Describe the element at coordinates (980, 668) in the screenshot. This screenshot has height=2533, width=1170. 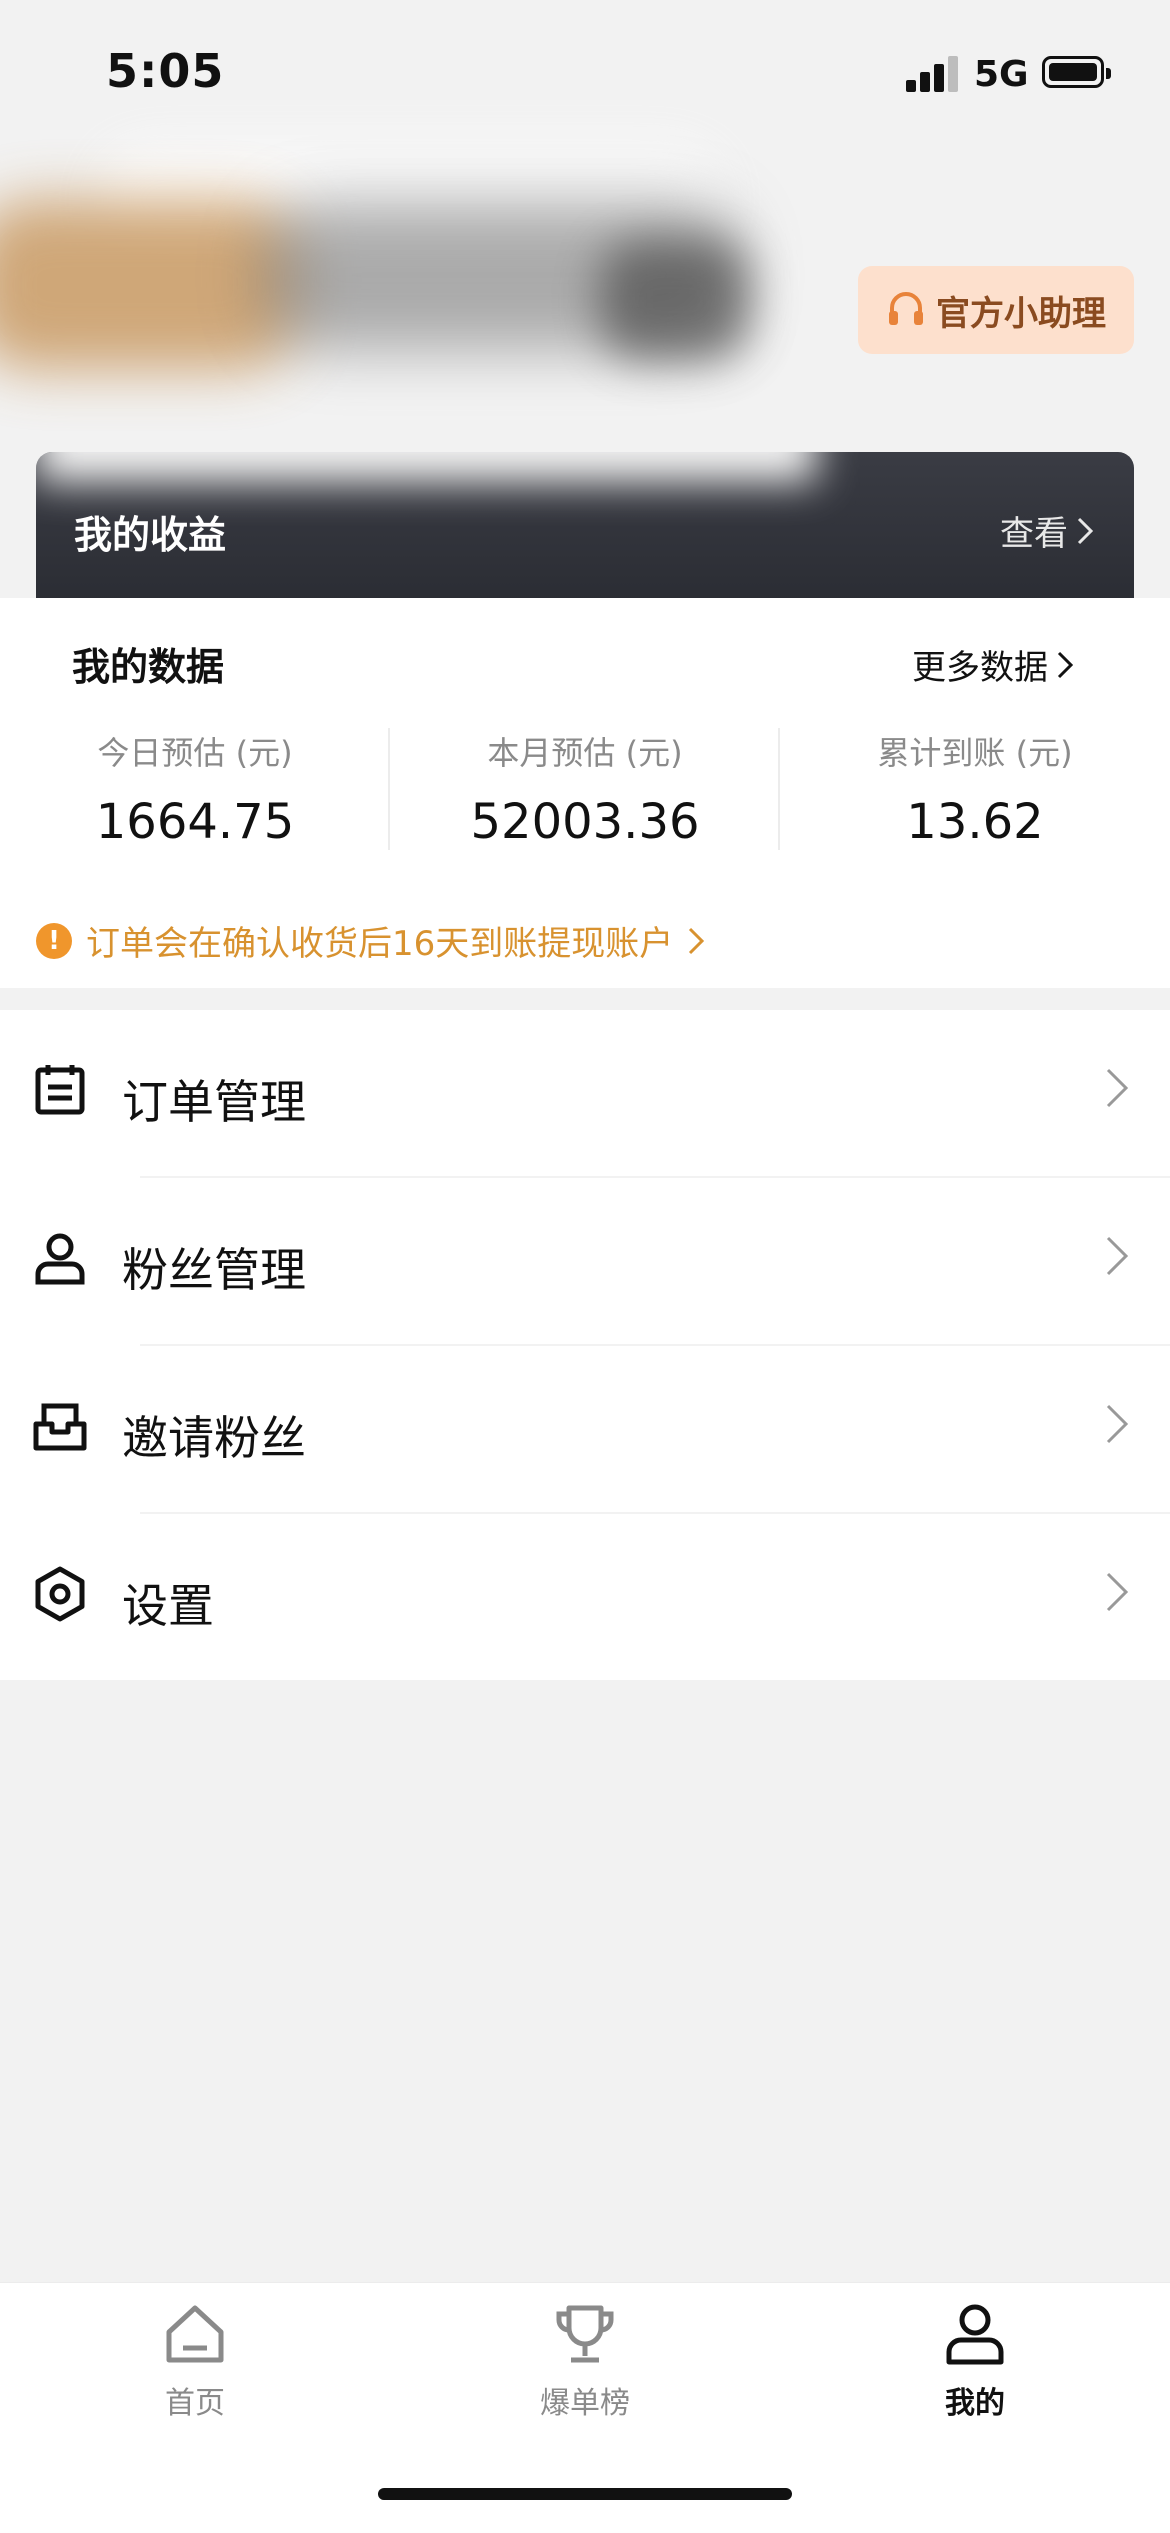
I see `more-data-label: 更多数据` at that location.